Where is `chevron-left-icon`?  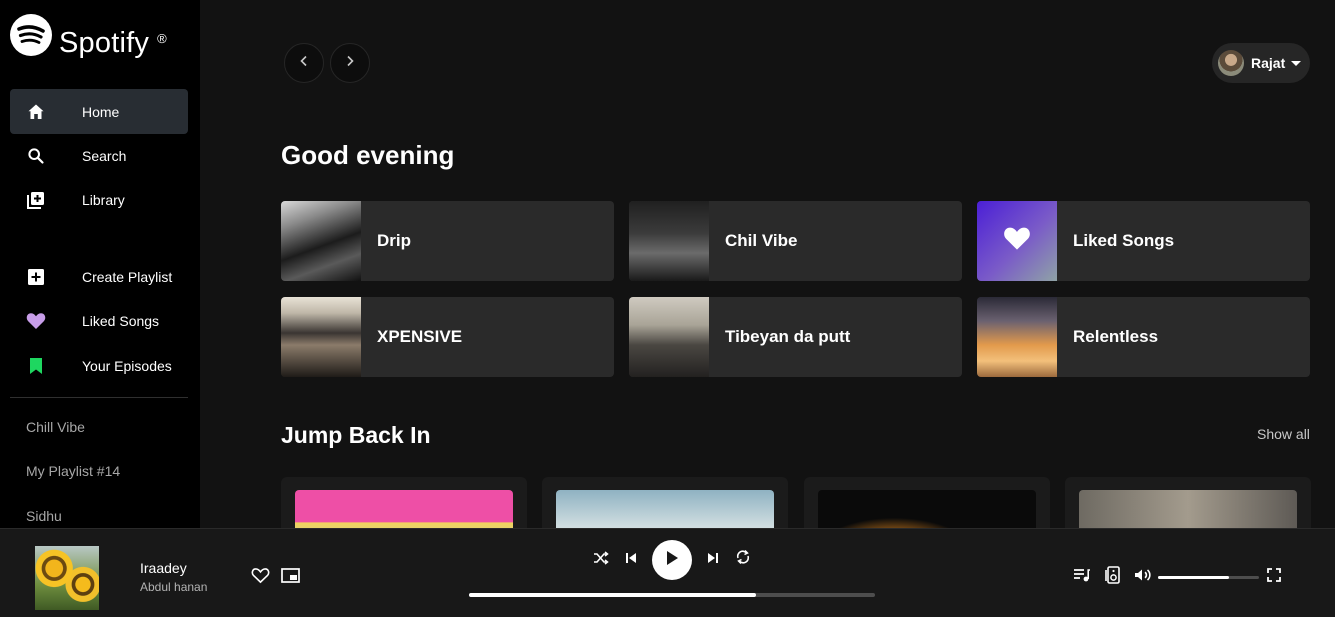 chevron-left-icon is located at coordinates (304, 63).